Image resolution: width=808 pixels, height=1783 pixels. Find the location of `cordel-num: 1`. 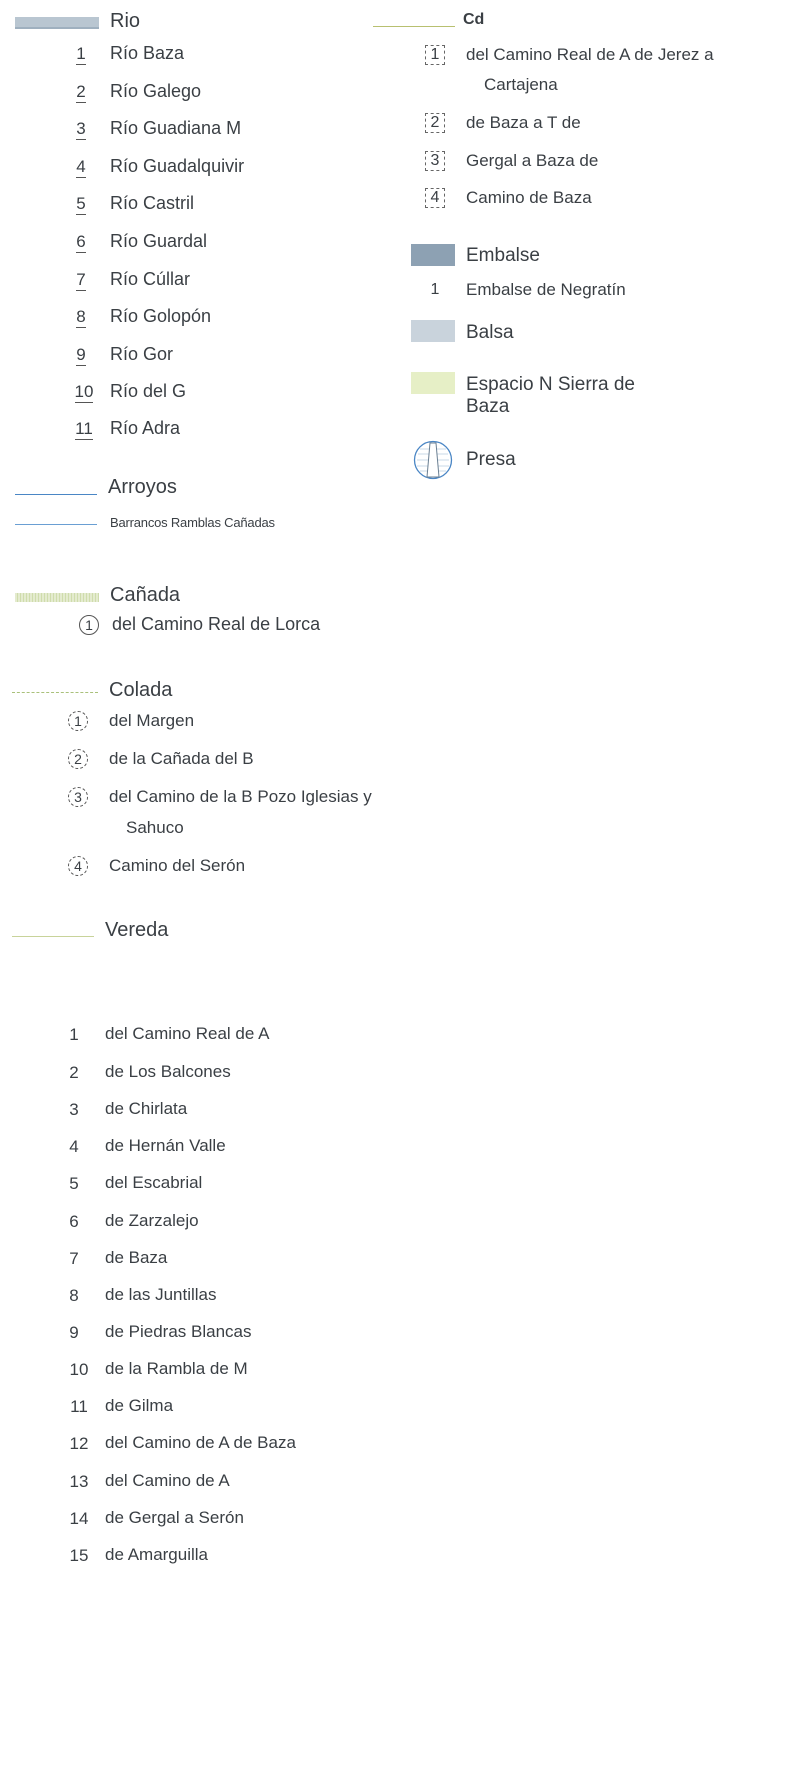

cordel-num: 1 is located at coordinates (435, 55).